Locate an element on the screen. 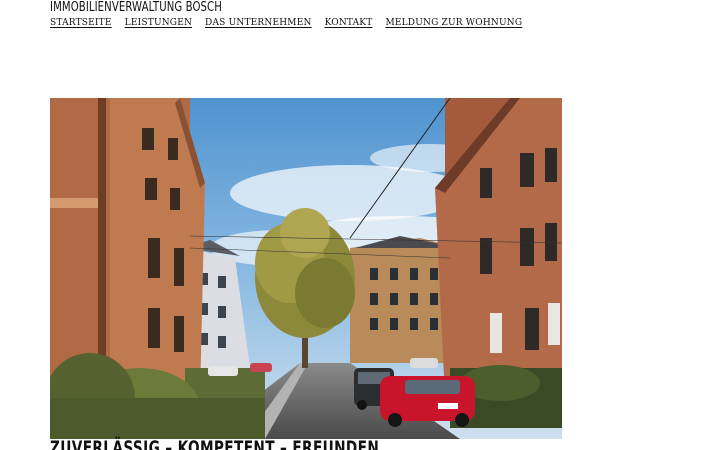  site-title: IMMOBILIENVERWALTUNG BOSCH is located at coordinates (136, 8).